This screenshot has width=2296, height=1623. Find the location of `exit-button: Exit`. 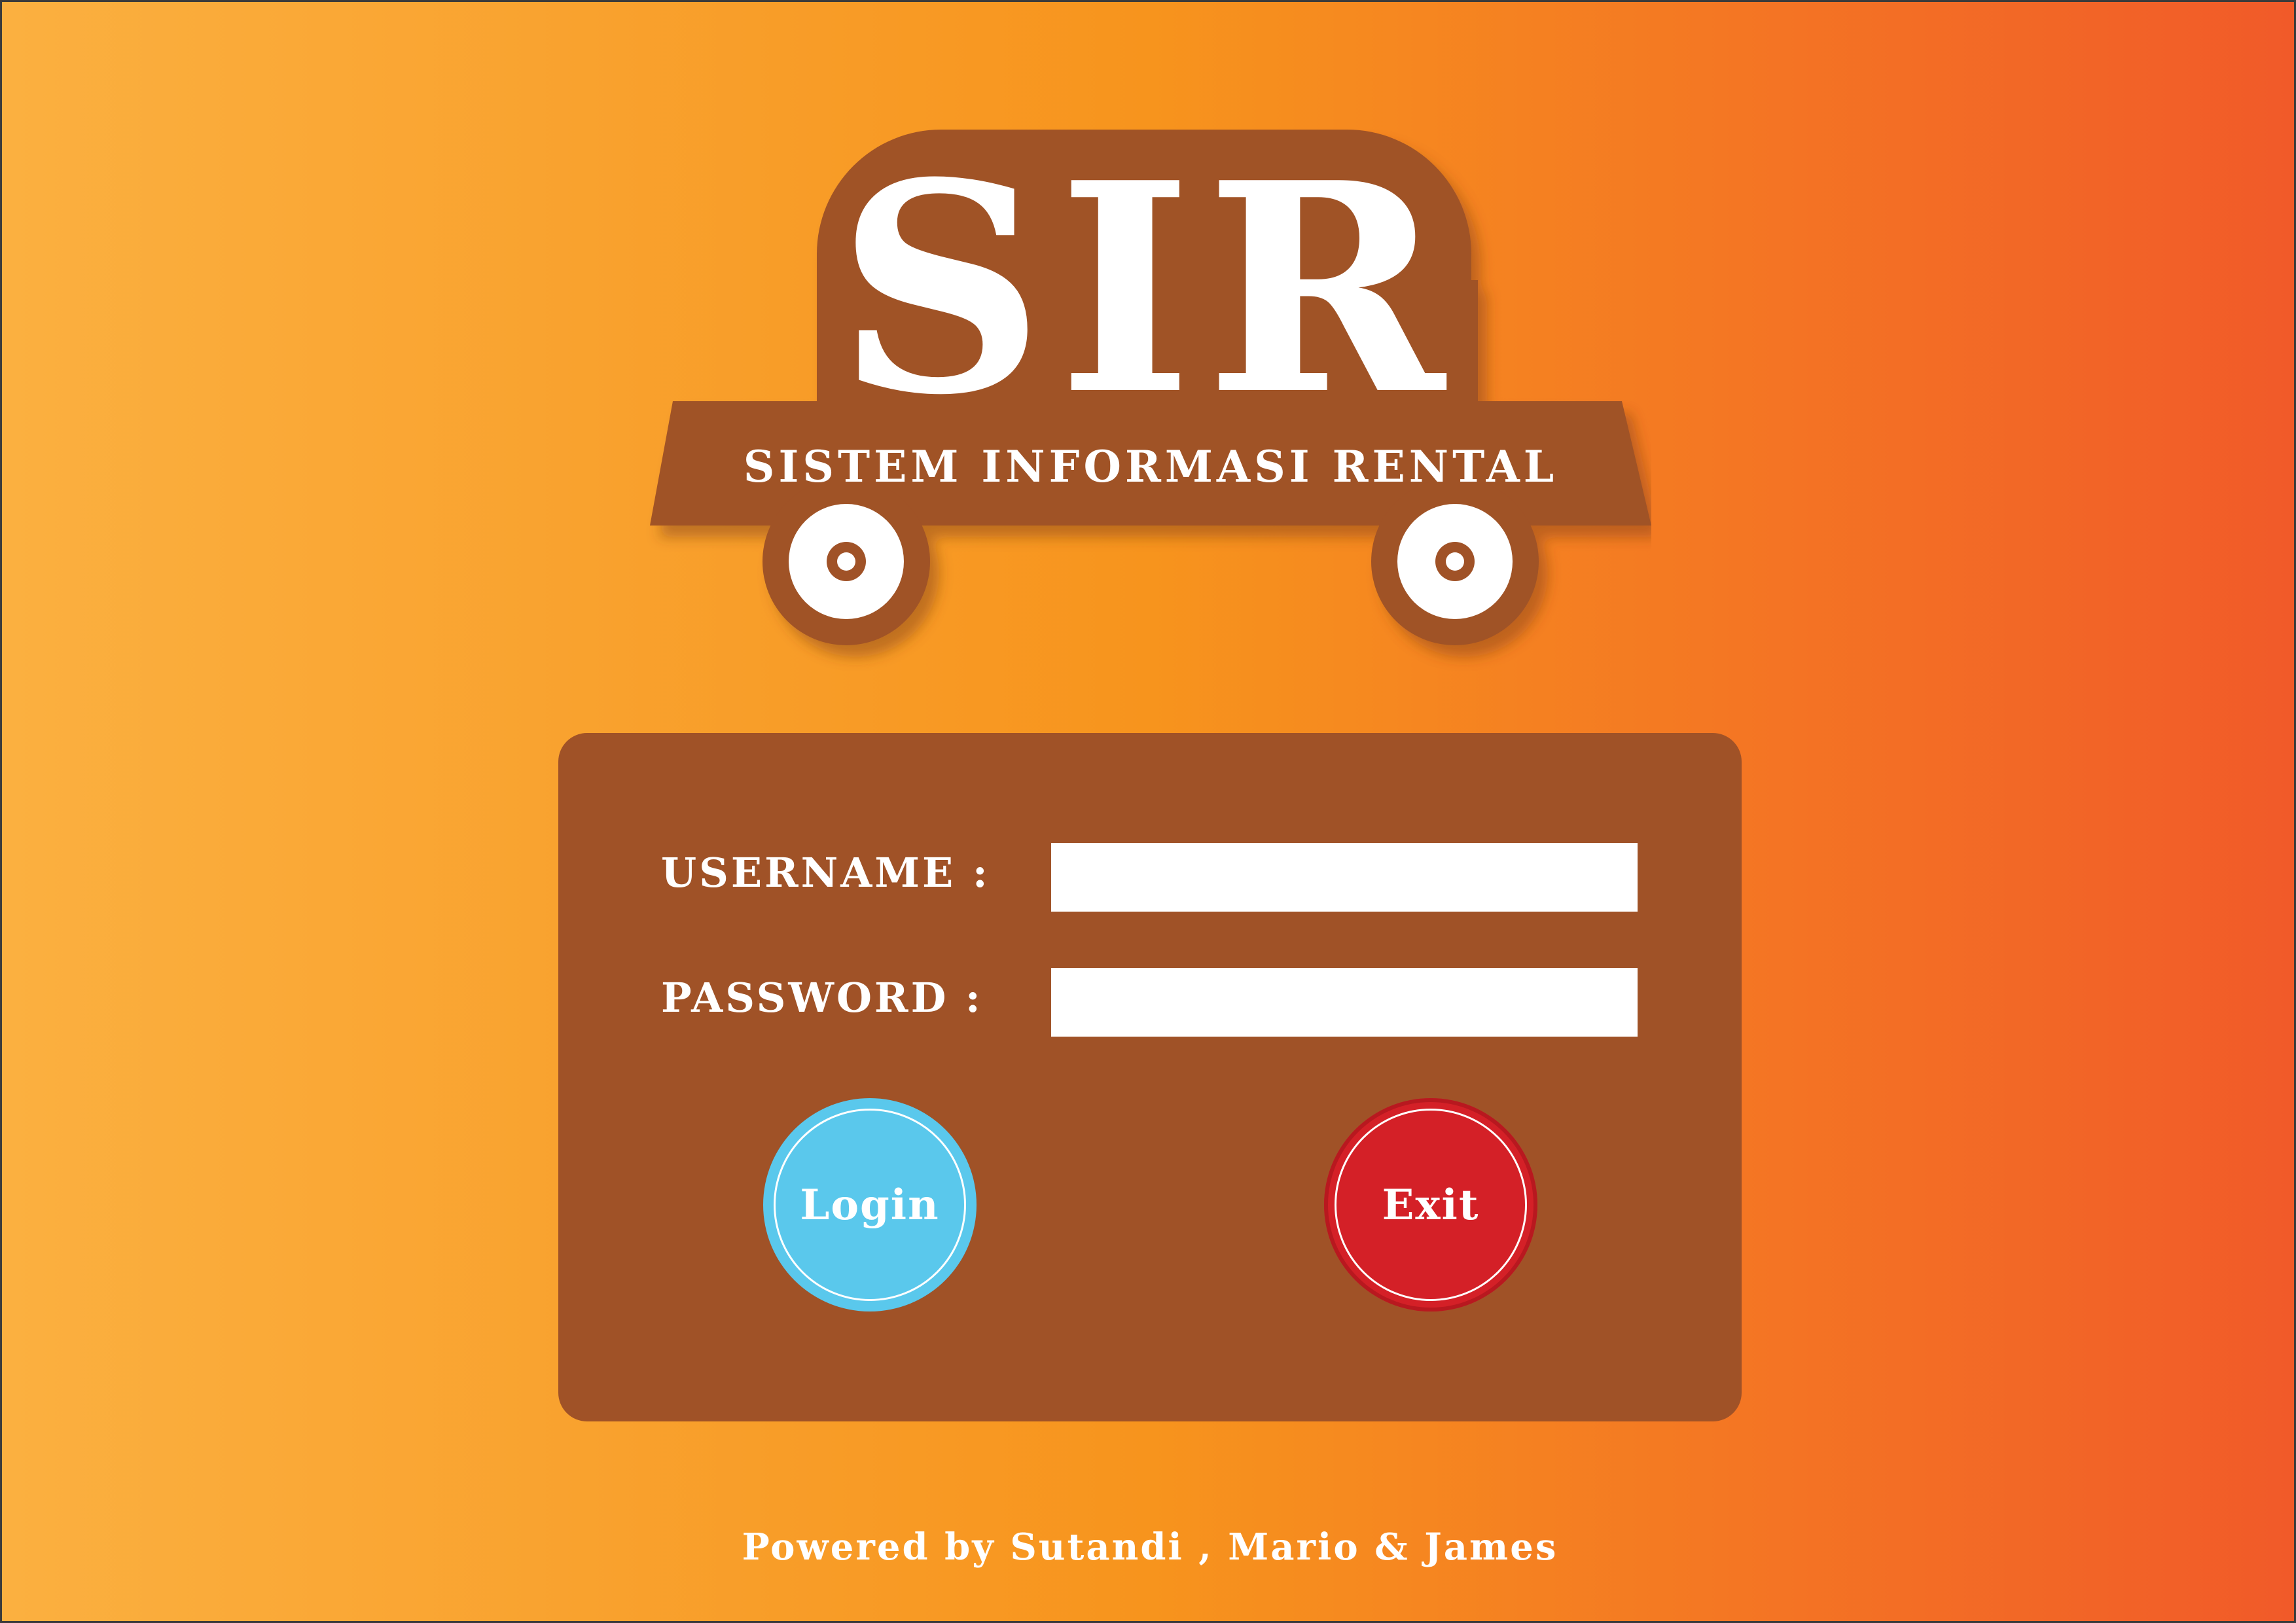

exit-button: Exit is located at coordinates (1430, 1205).